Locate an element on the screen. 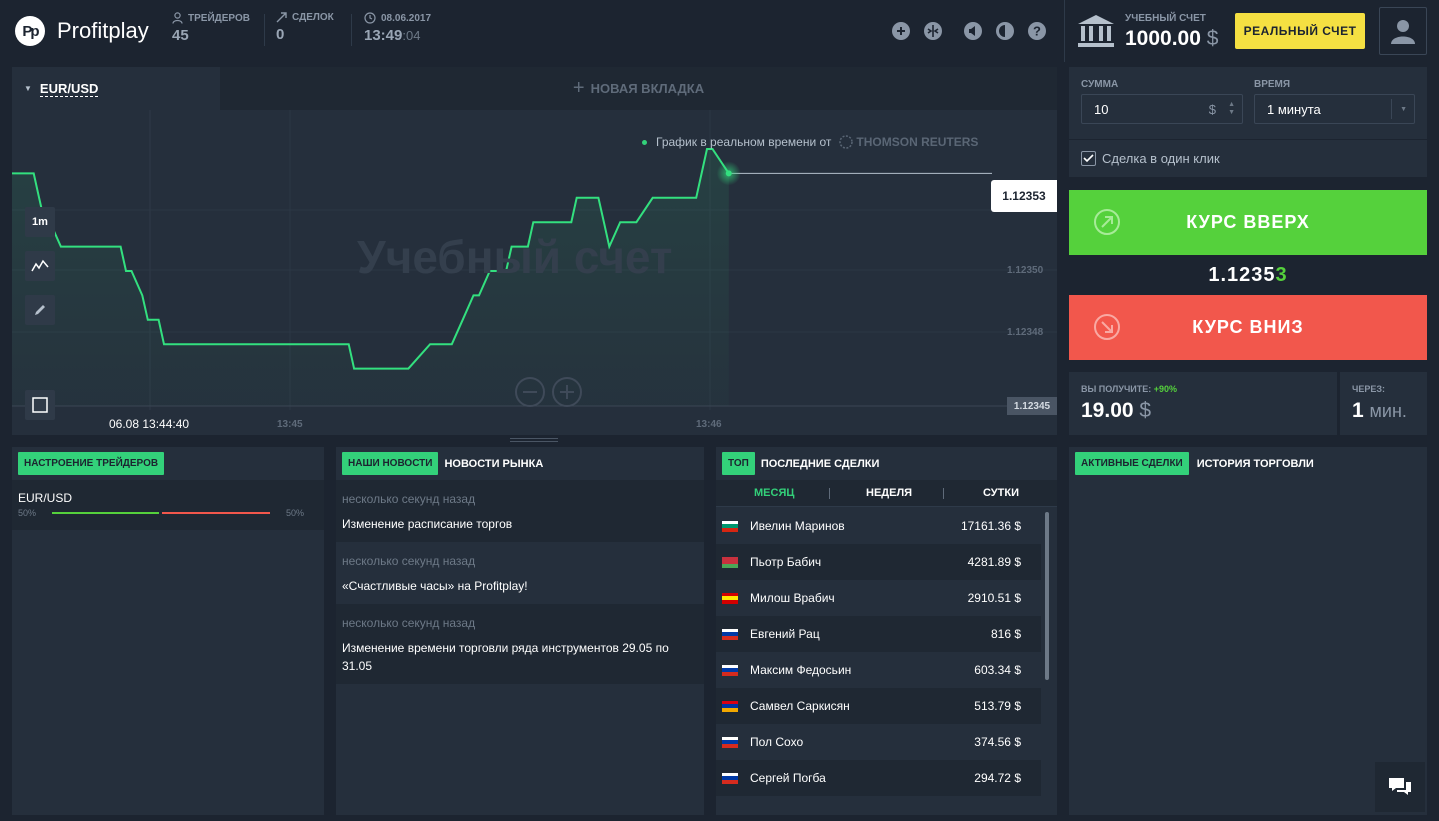 The image size is (1439, 821). y-tick-1: 1.12350 is located at coordinates (1025, 270).